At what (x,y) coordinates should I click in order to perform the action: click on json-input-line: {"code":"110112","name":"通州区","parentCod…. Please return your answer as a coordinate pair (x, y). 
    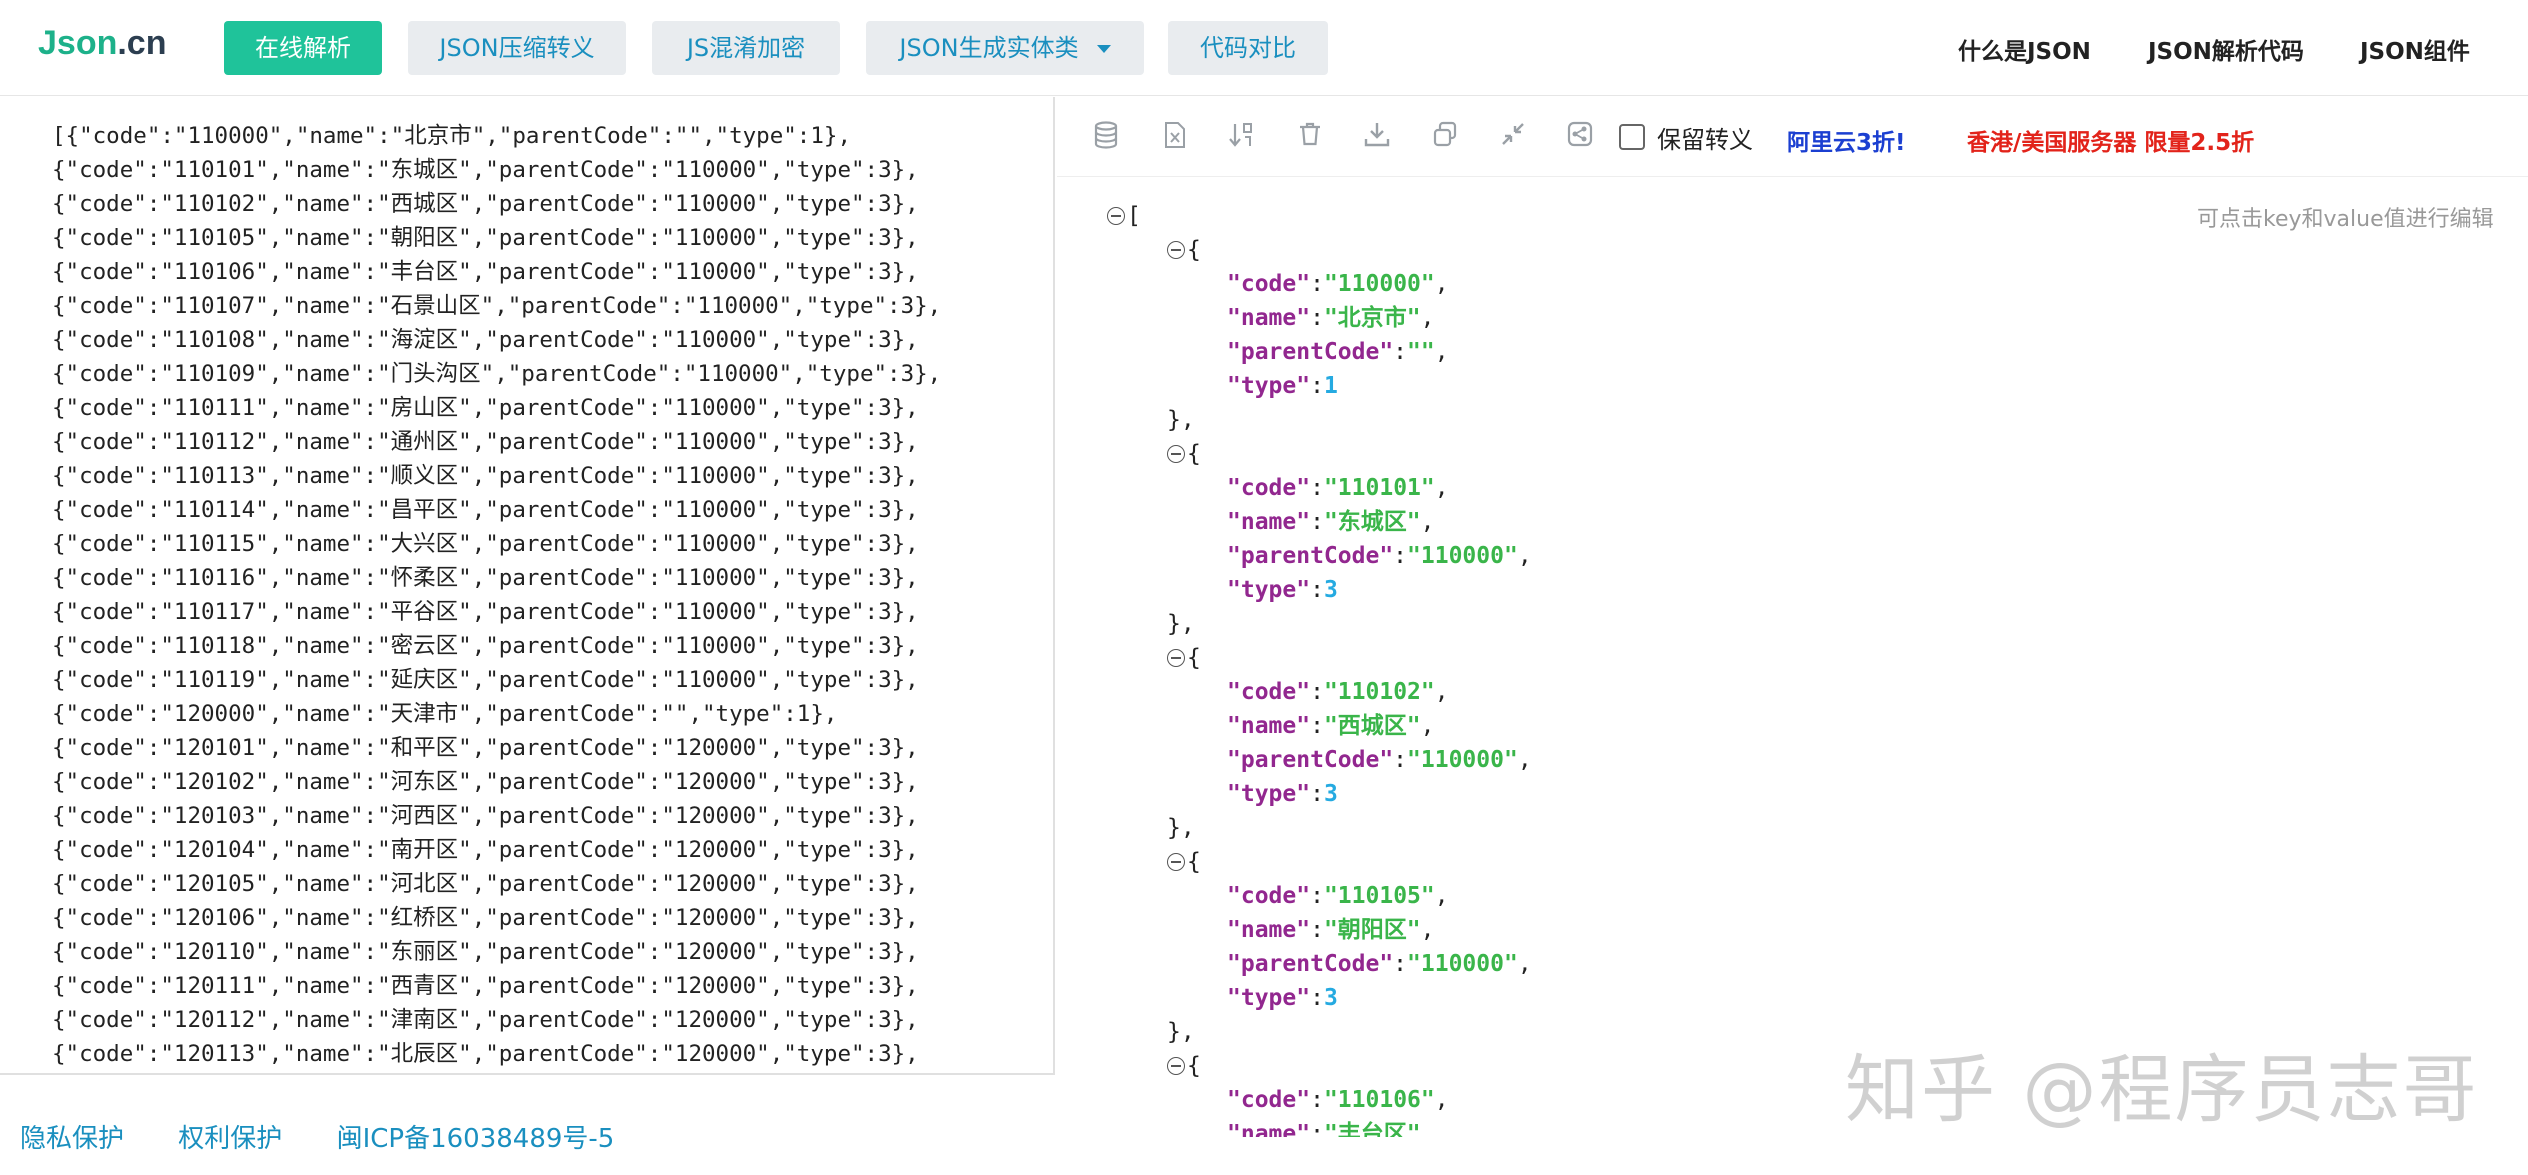
    Looking at the image, I should click on (496, 442).